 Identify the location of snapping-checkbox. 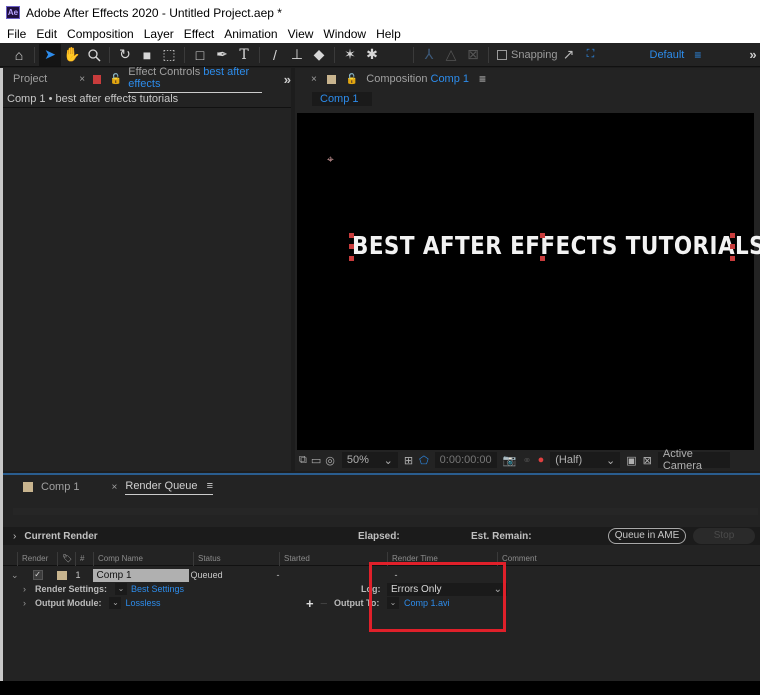
(502, 54).